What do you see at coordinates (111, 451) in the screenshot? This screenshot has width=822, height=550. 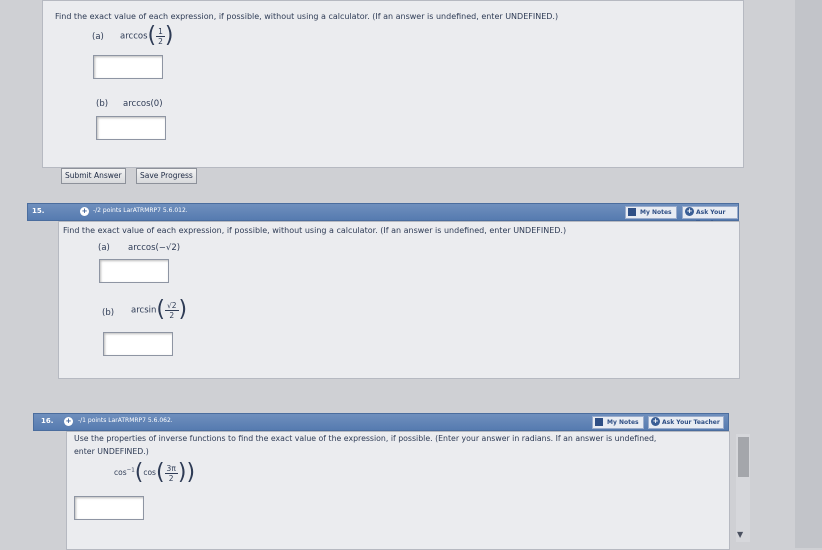 I see `q16-instruction-line-2: enter UNDEFINED.)` at bounding box center [111, 451].